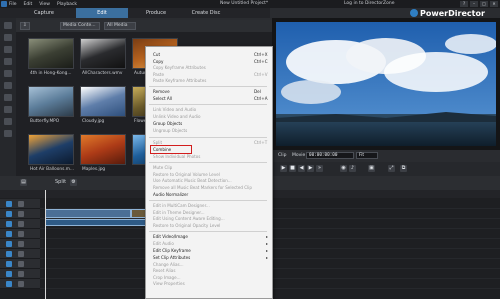  What do you see at coordinates (162, 98) in the screenshot?
I see `context-menu-item: Select All` at bounding box center [162, 98].